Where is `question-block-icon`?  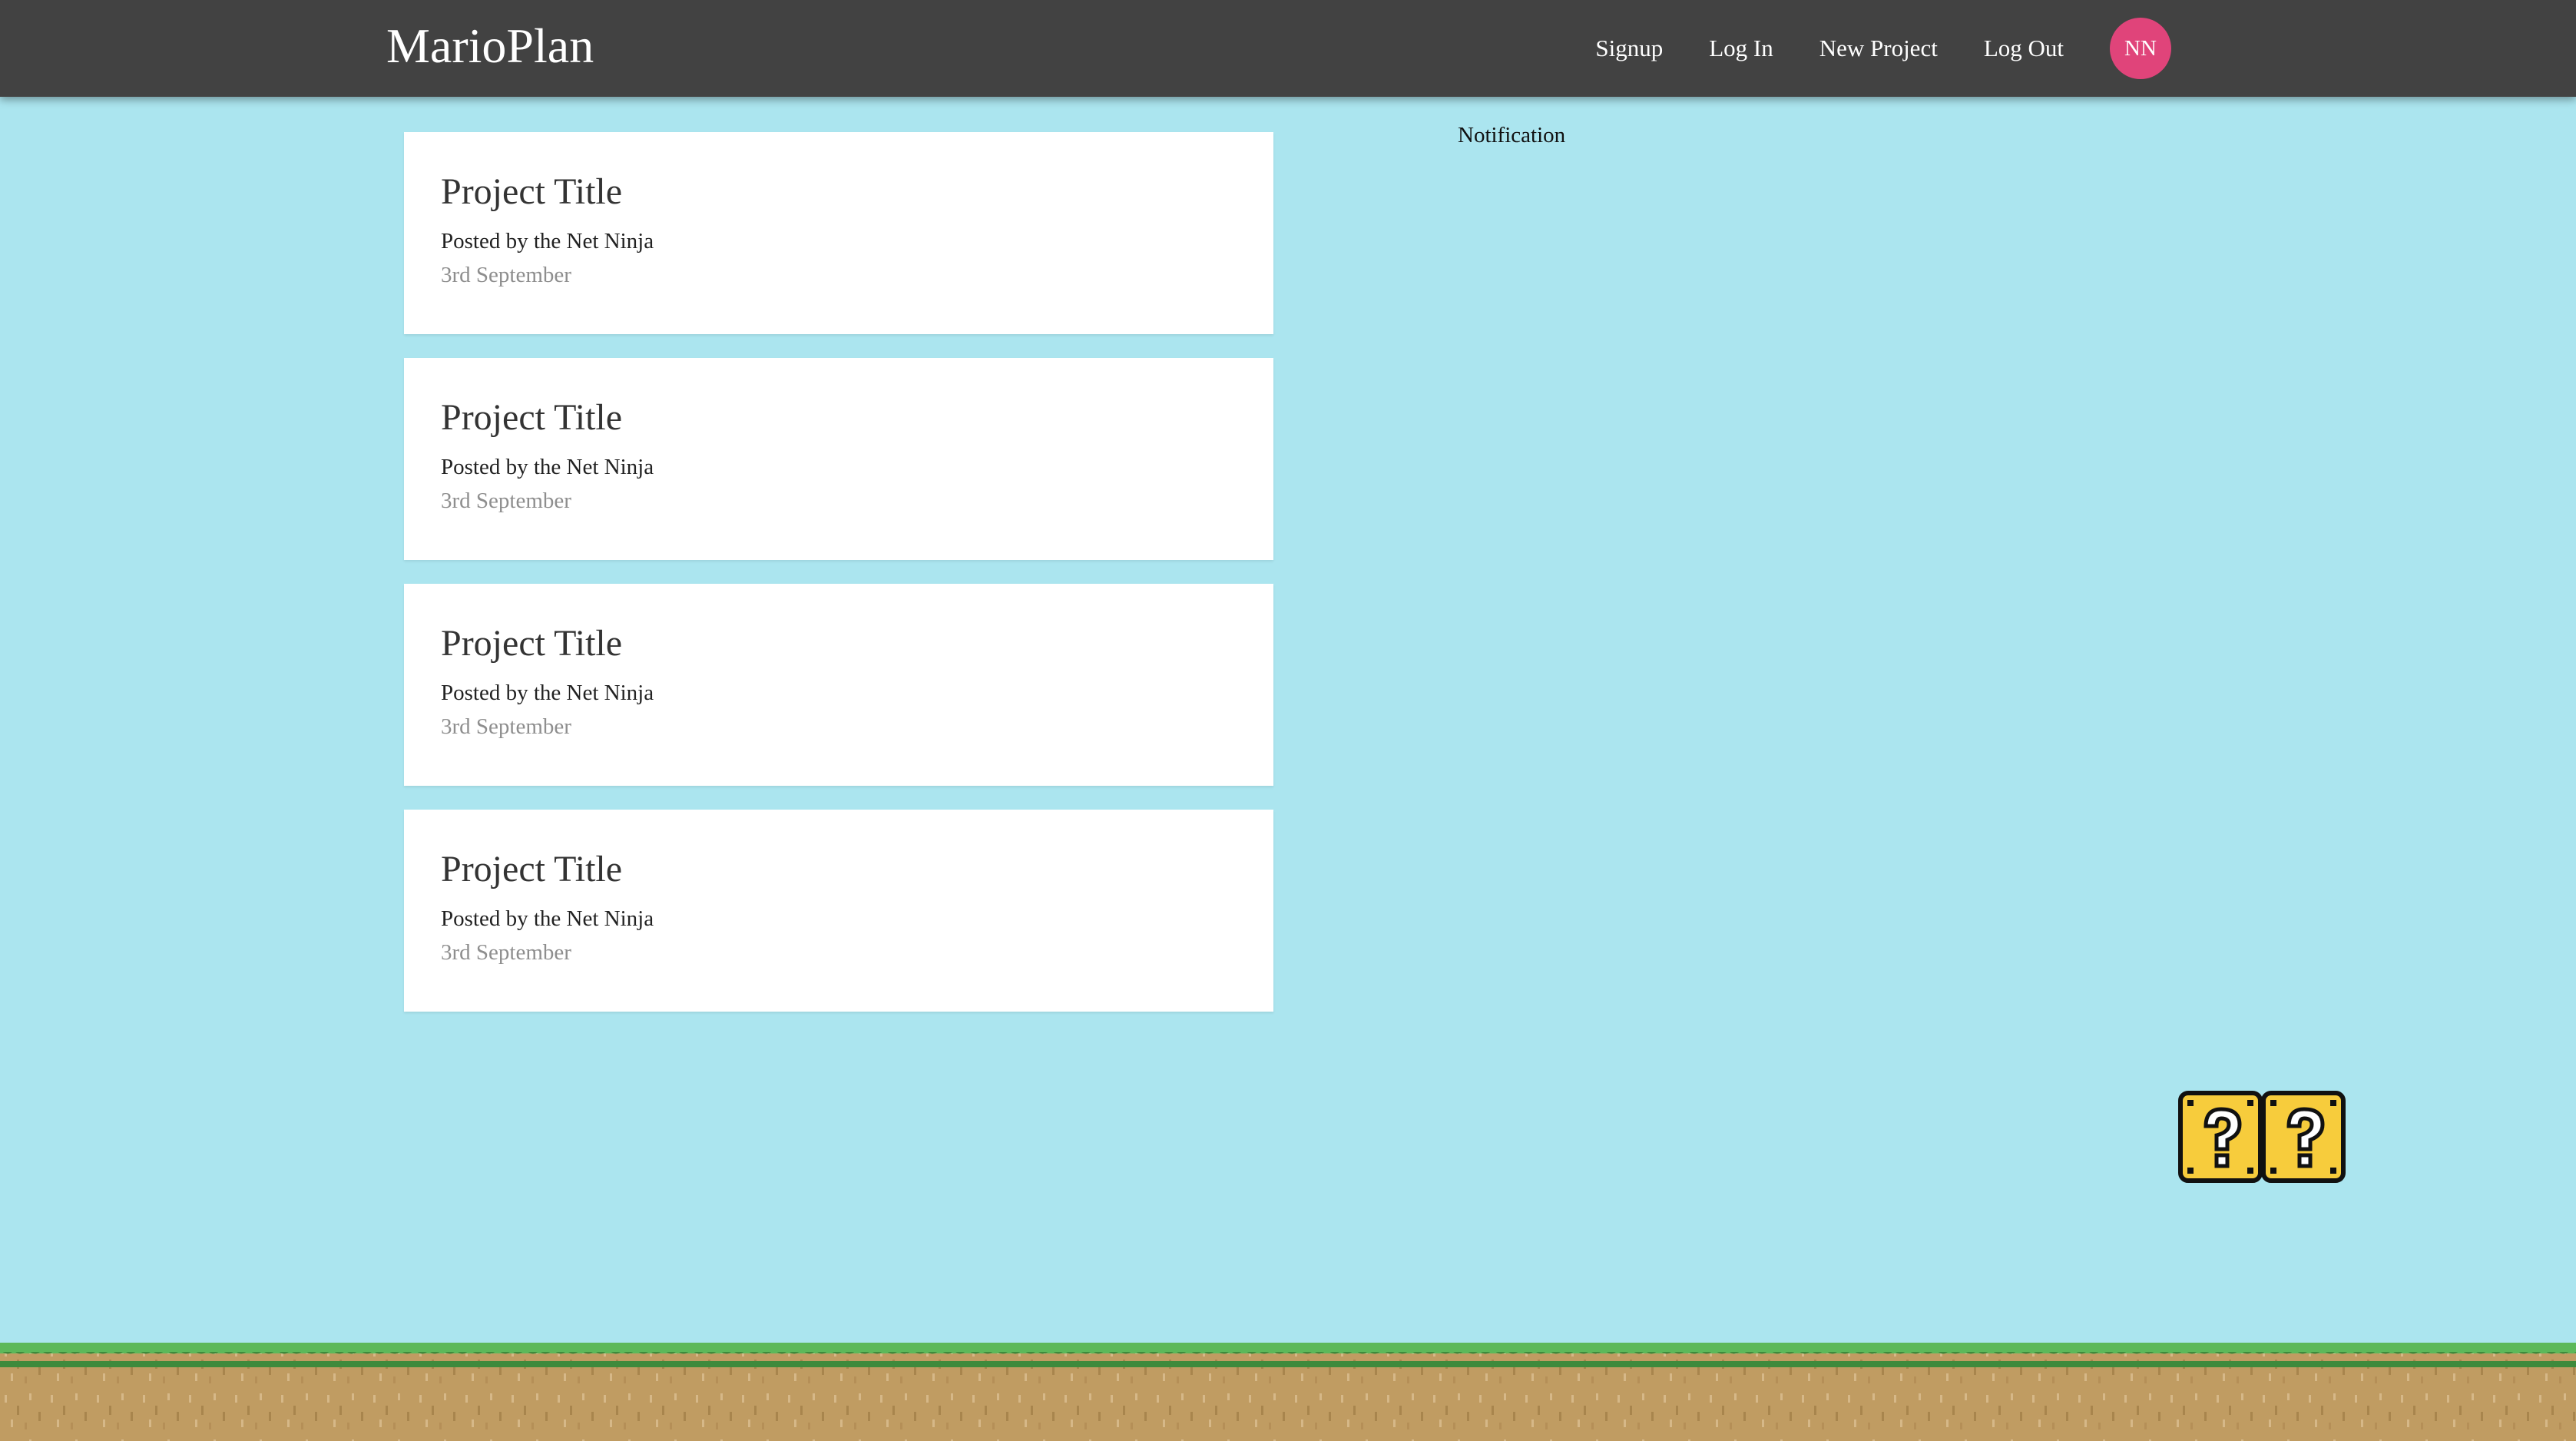 question-block-icon is located at coordinates (2262, 1137).